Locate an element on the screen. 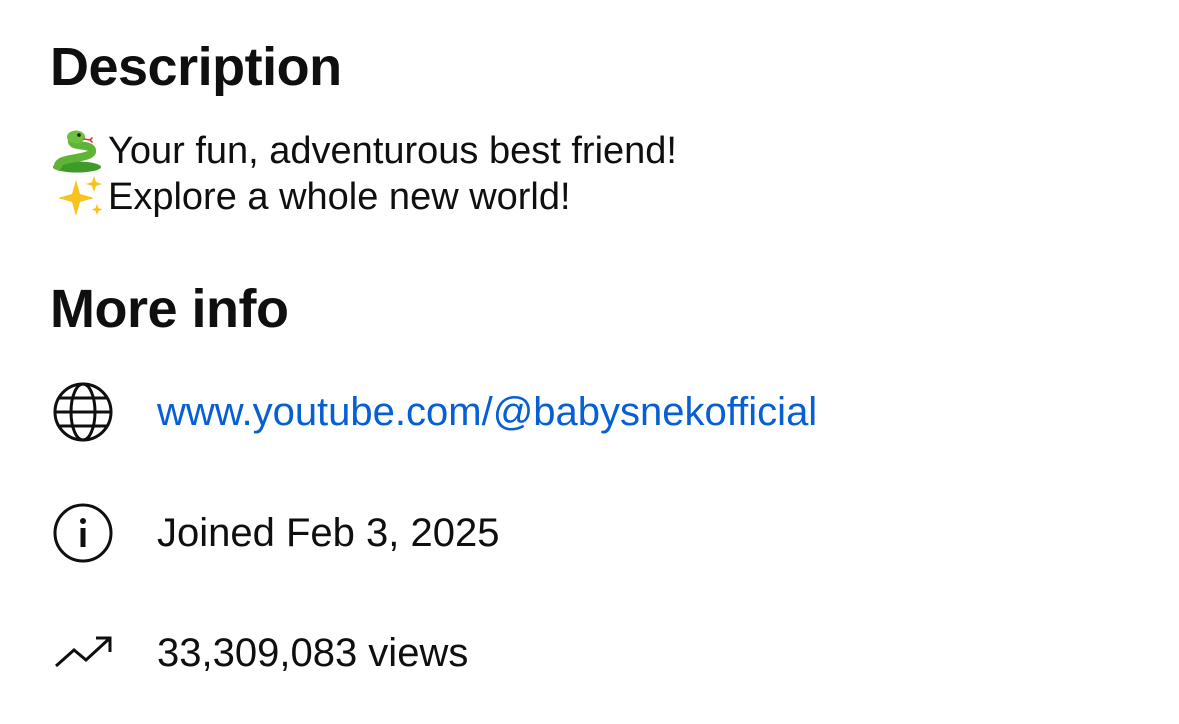 This screenshot has width=1179, height=724. sparkles-emoji-icon is located at coordinates (79, 197).